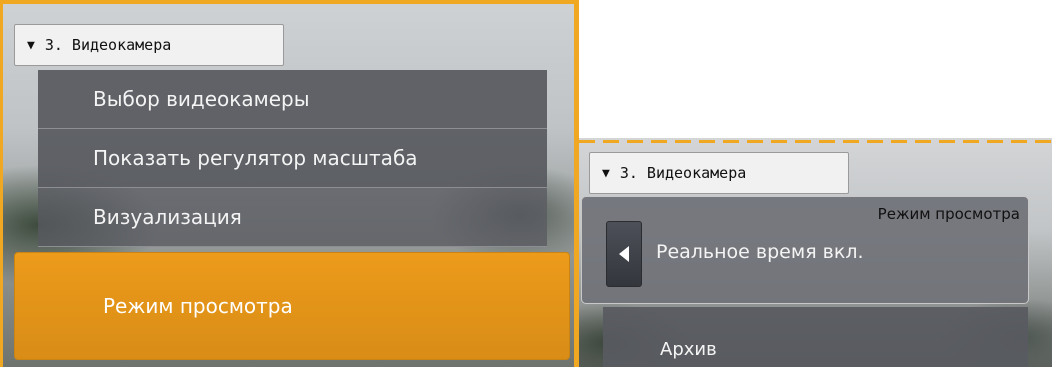  What do you see at coordinates (292, 217) in the screenshot?
I see `menu-item-visualization: Визуализация` at bounding box center [292, 217].